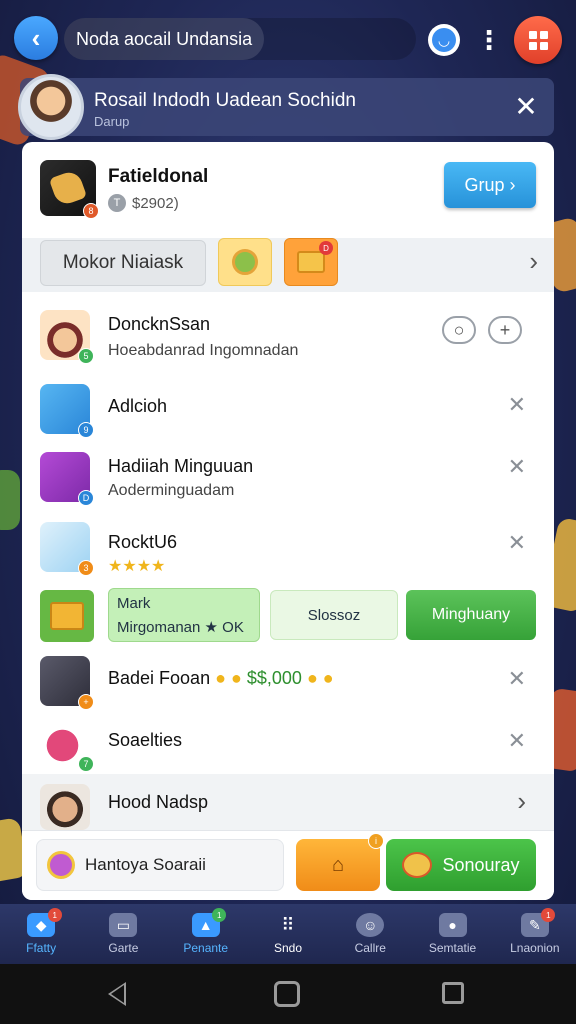 This screenshot has height=1024, width=576. I want to click on profile-balance: T $2902), so click(143, 203).